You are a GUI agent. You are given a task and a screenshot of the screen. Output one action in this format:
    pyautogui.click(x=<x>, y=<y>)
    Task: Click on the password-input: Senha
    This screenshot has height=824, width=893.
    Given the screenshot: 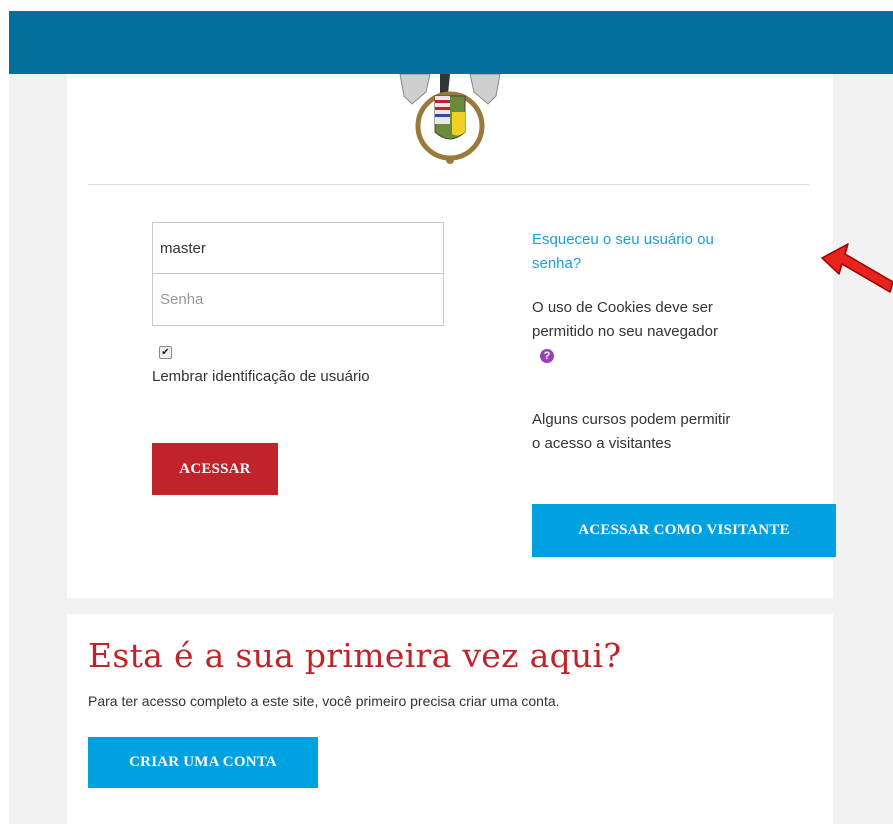 What is the action you would take?
    pyautogui.click(x=298, y=299)
    